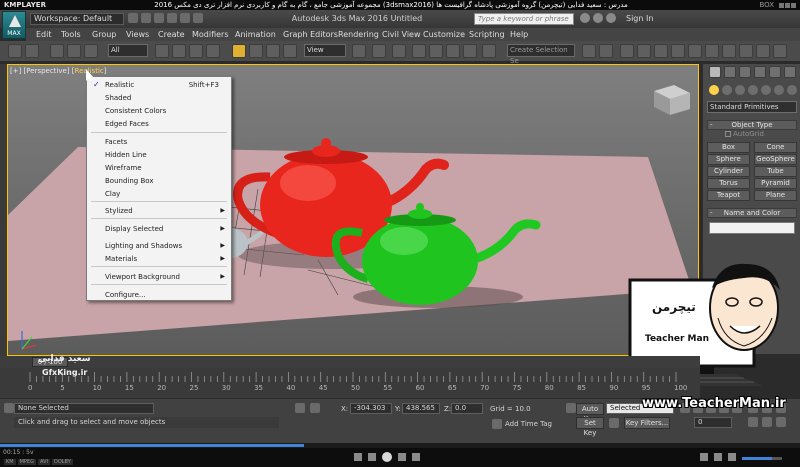  Describe the element at coordinates (401, 34) in the screenshot. I see `menu-civil-view: Civil View` at that location.